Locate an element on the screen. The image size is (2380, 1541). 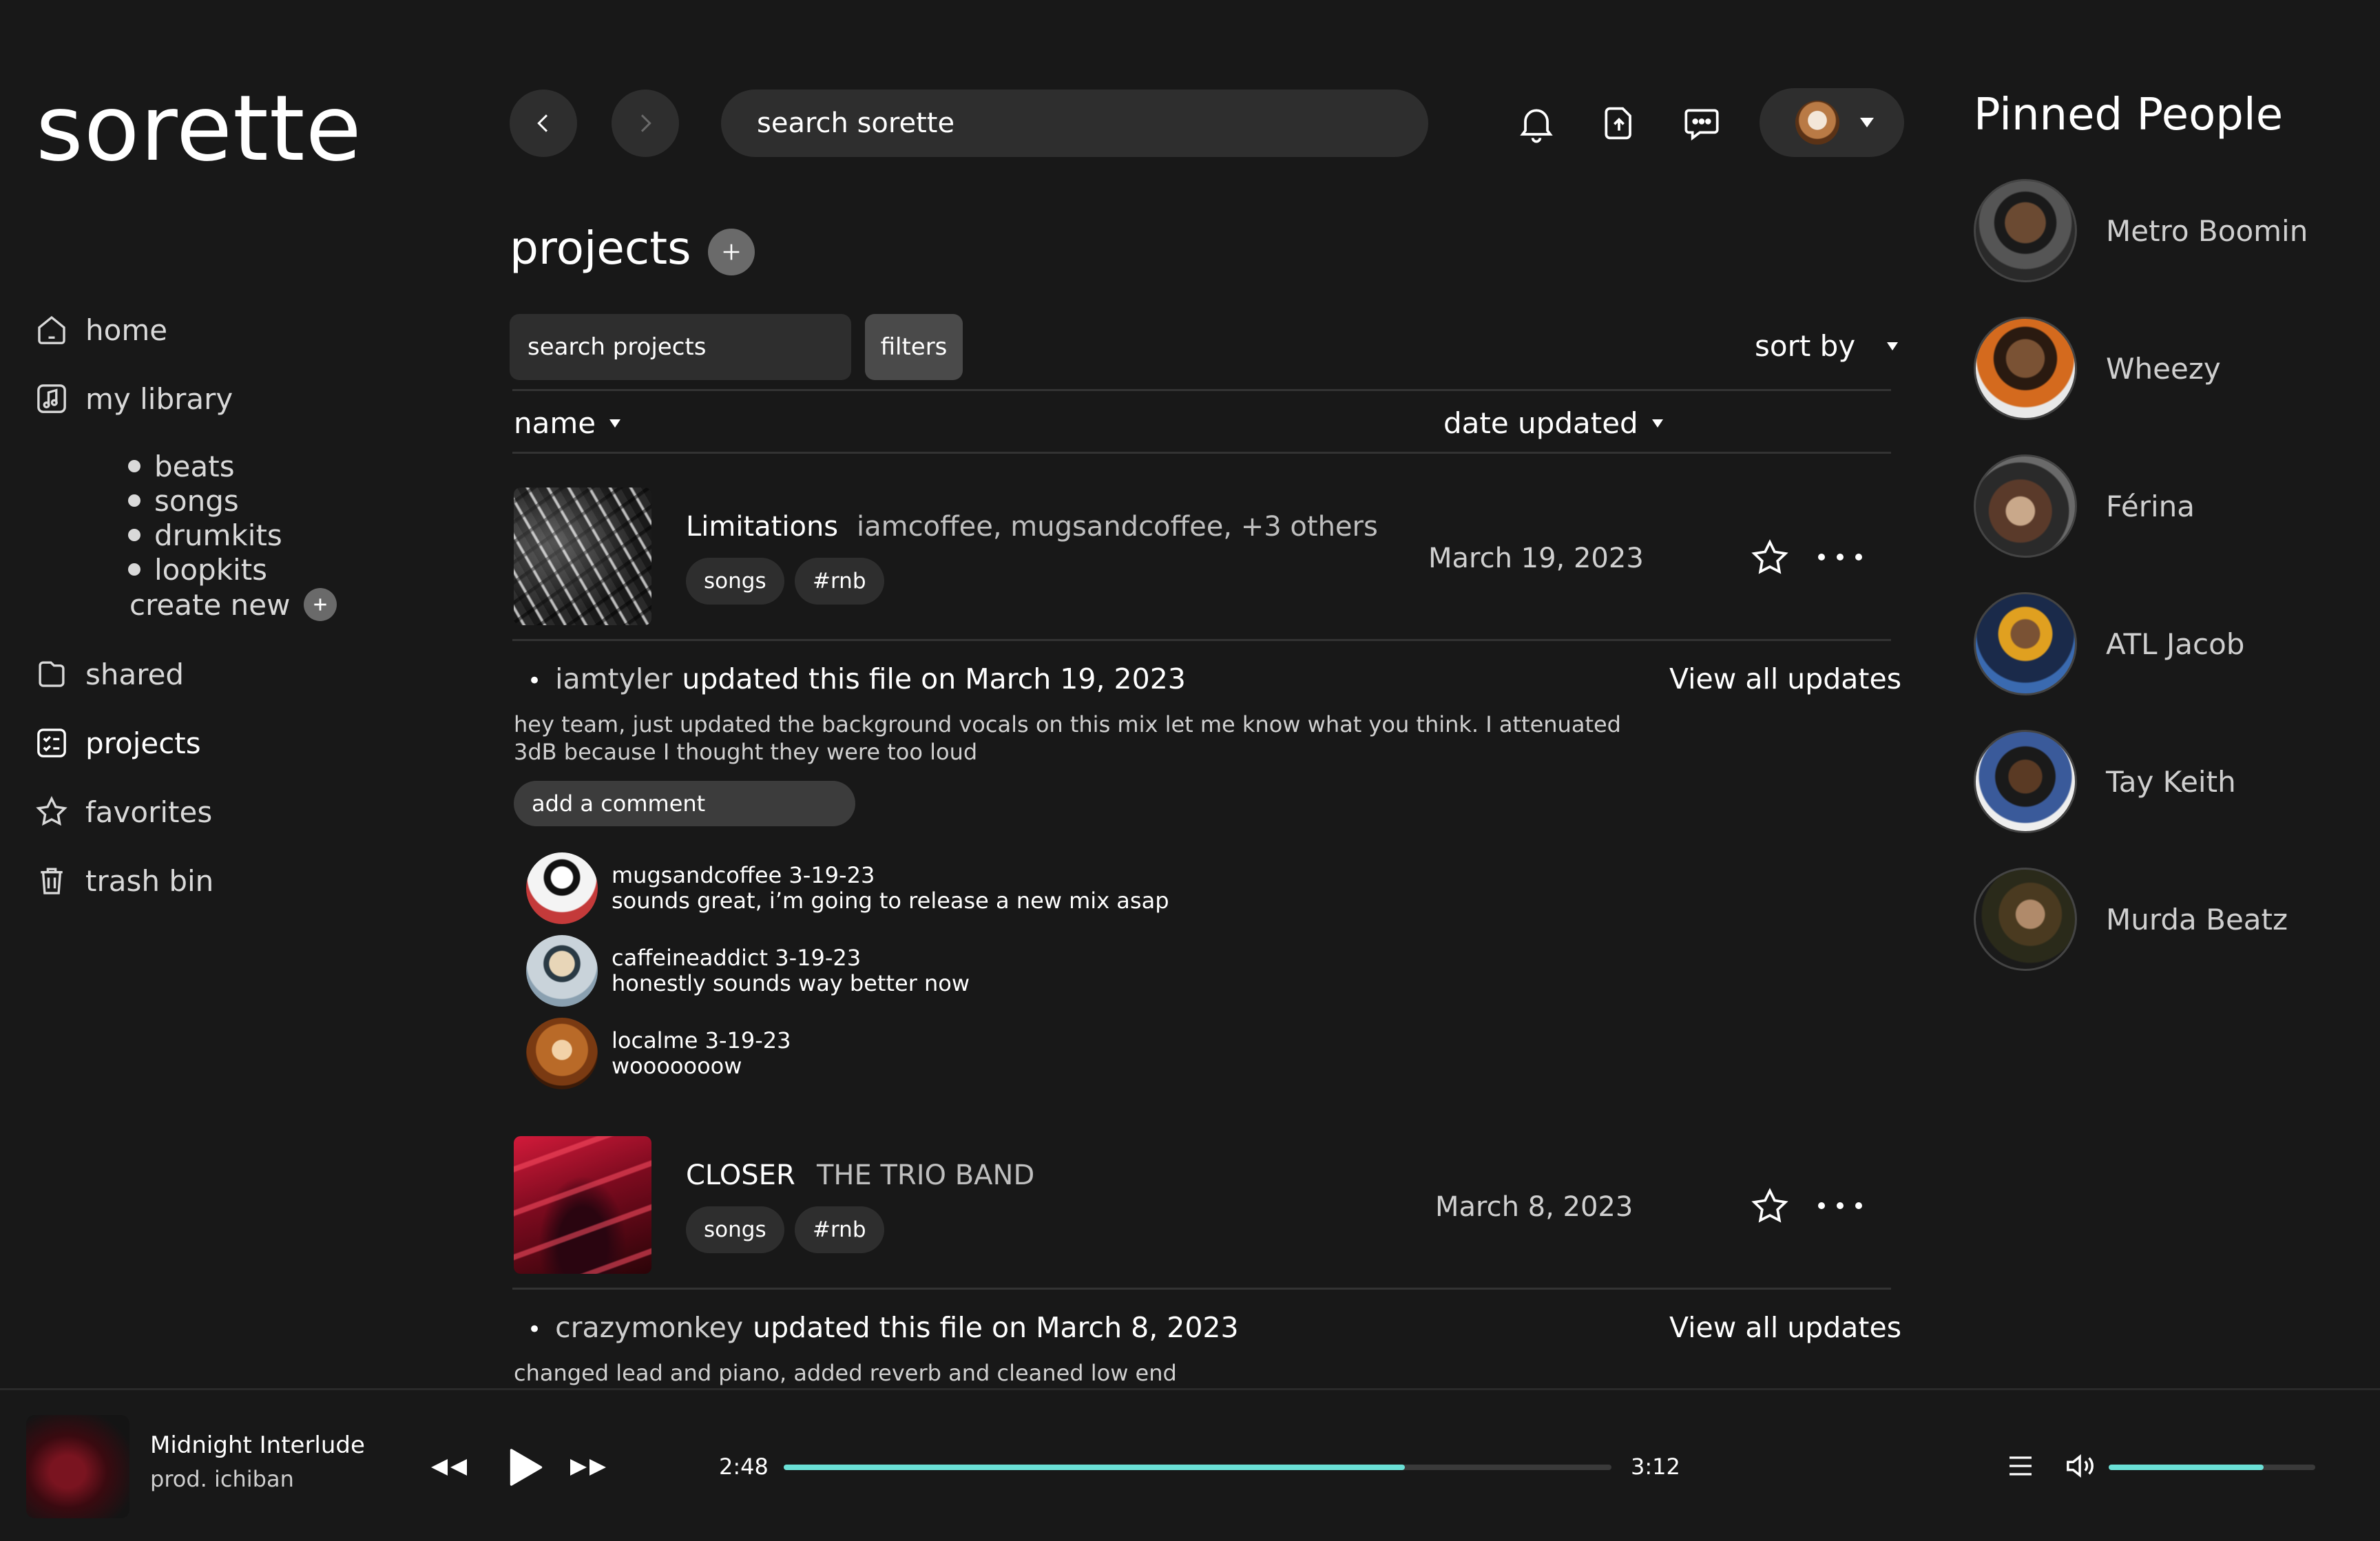
notifications-button is located at coordinates (1536, 123).